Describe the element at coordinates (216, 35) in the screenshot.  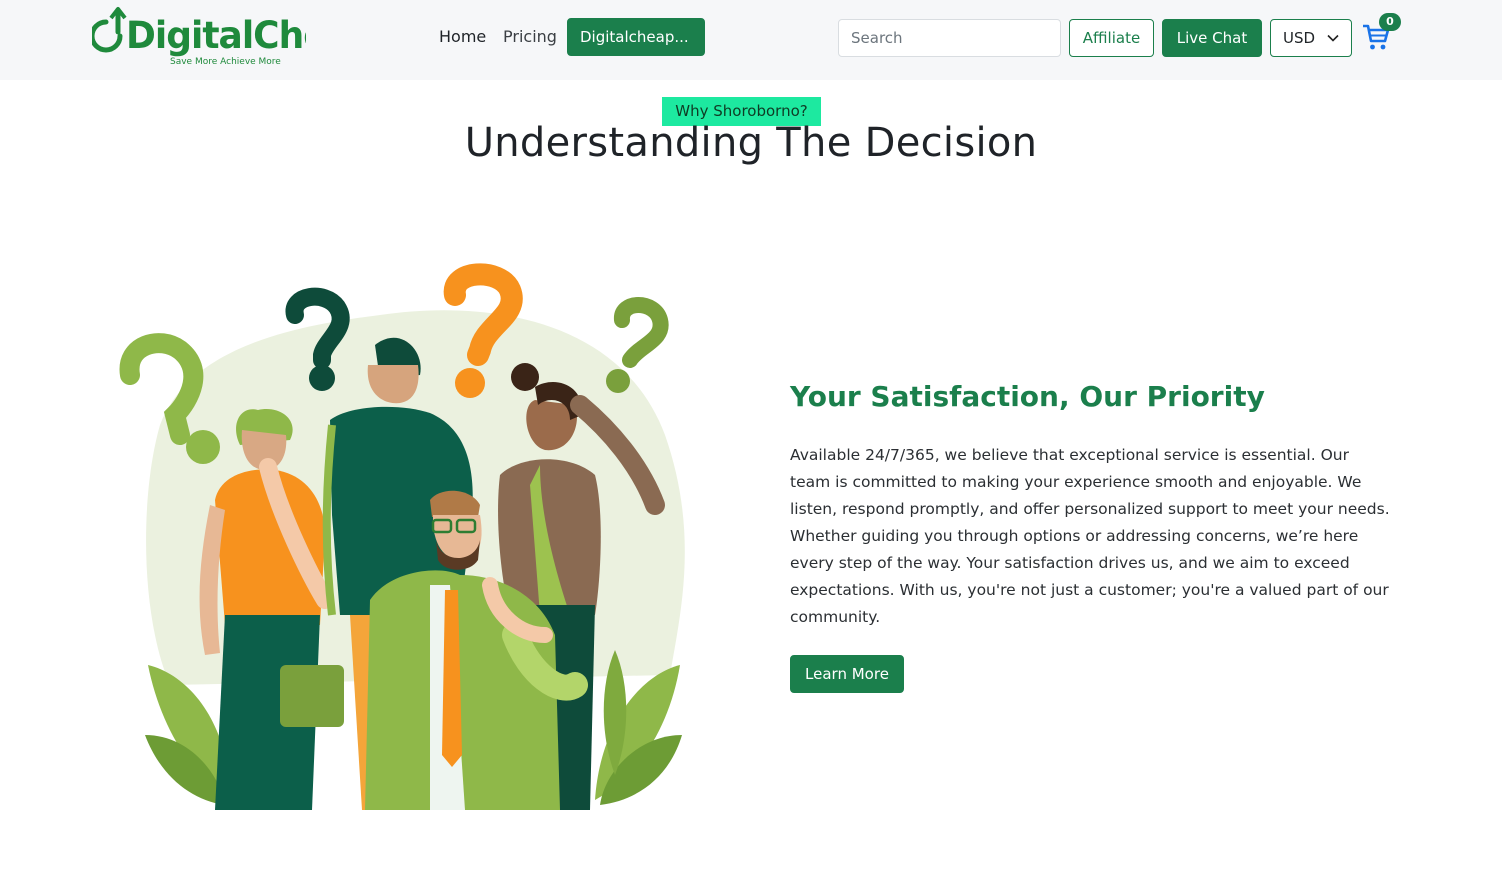
I see `svg-text: DigitalCheap` at that location.